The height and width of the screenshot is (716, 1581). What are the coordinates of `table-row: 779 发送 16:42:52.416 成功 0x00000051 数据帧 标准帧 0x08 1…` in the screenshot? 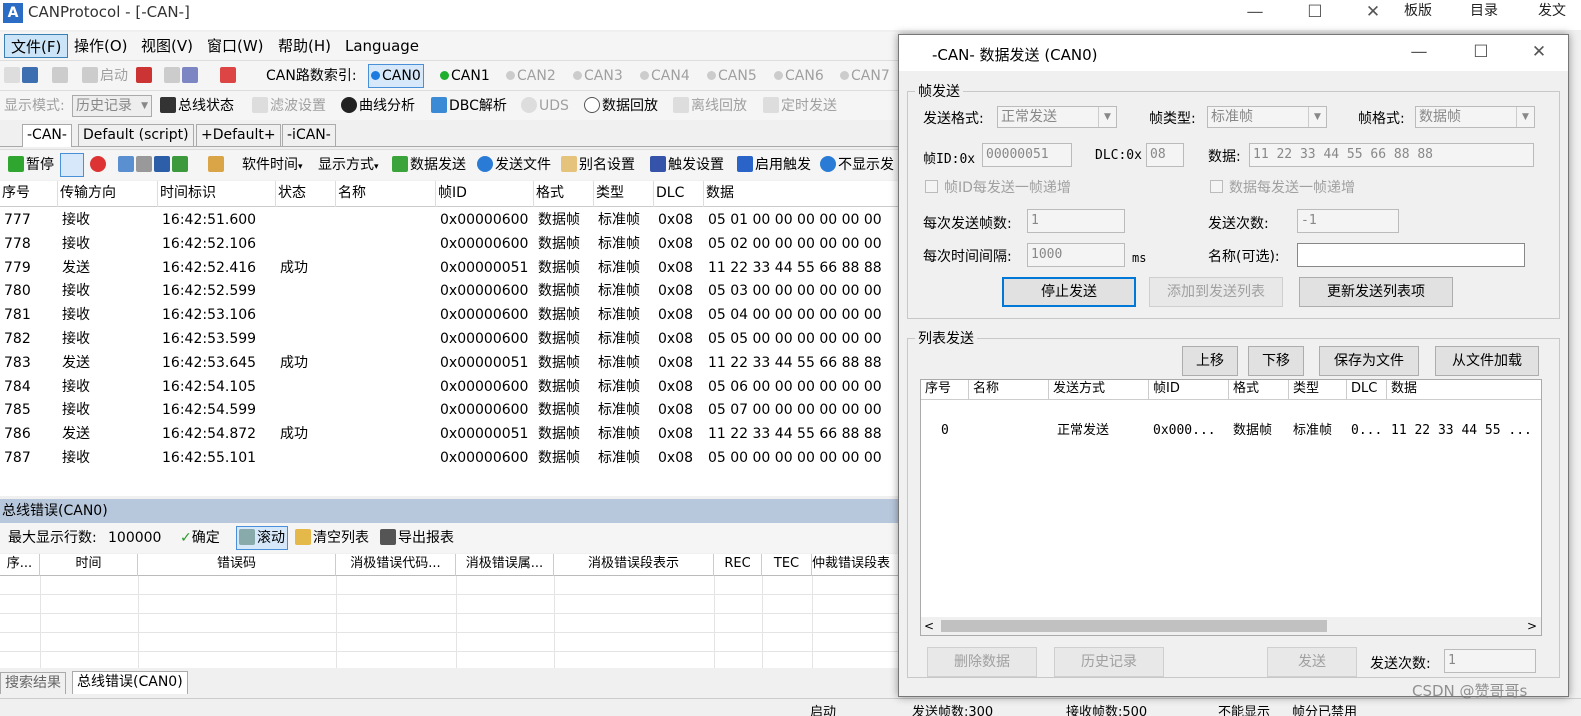 It's located at (450, 268).